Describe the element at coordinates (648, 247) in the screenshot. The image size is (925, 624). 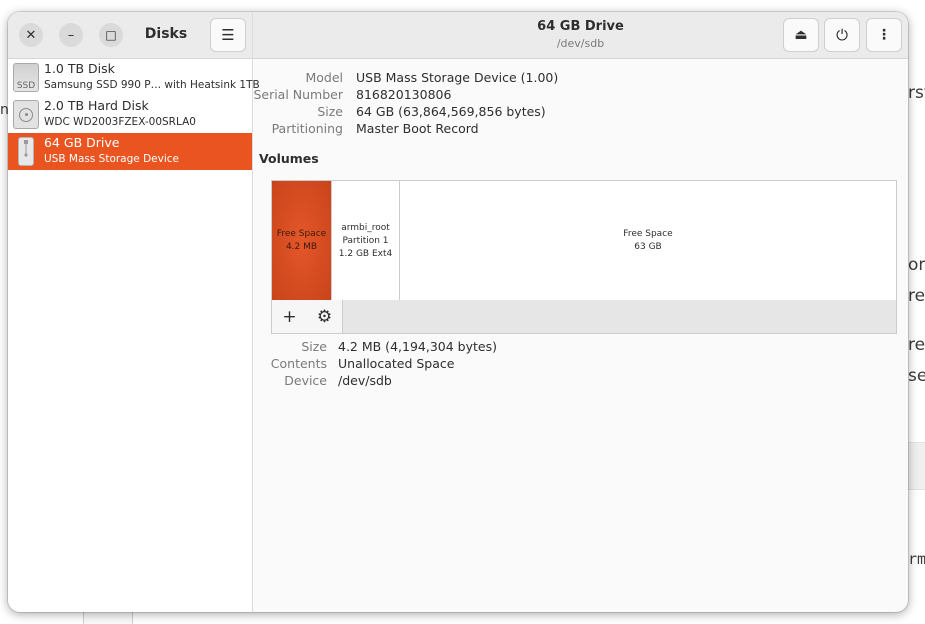
I see `volume-segment-size: 63 GB` at that location.